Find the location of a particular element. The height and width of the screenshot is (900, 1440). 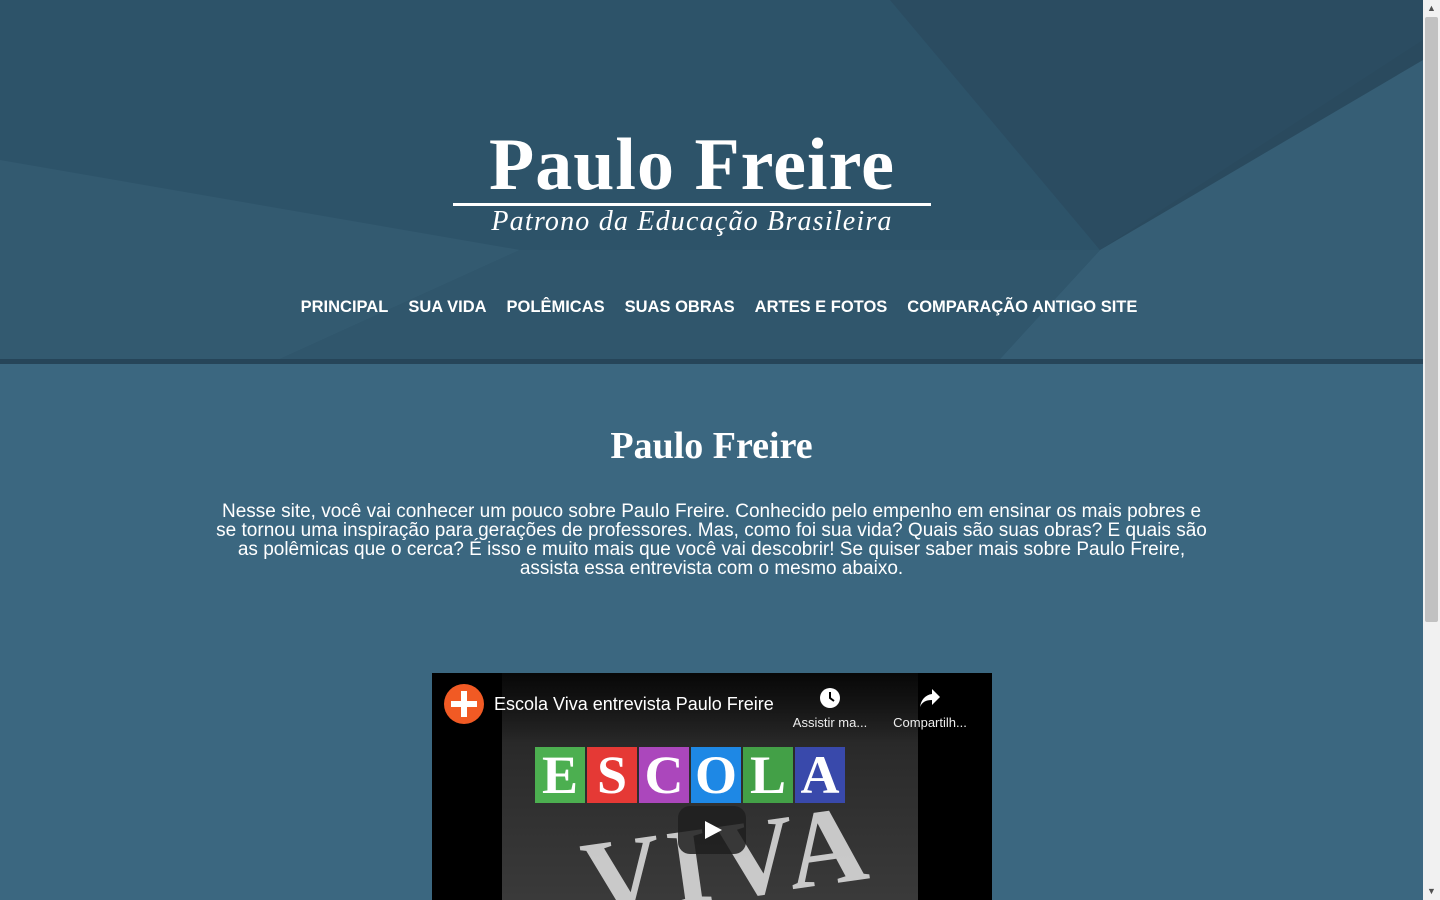

logo-title: Paulo Freire is located at coordinates (692, 165).